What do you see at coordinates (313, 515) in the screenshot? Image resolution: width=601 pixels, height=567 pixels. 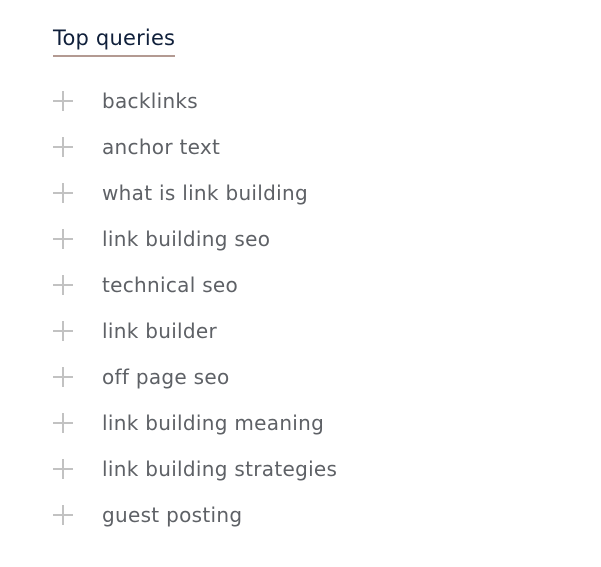 I see `query-item-guest-posting: guest posting` at bounding box center [313, 515].